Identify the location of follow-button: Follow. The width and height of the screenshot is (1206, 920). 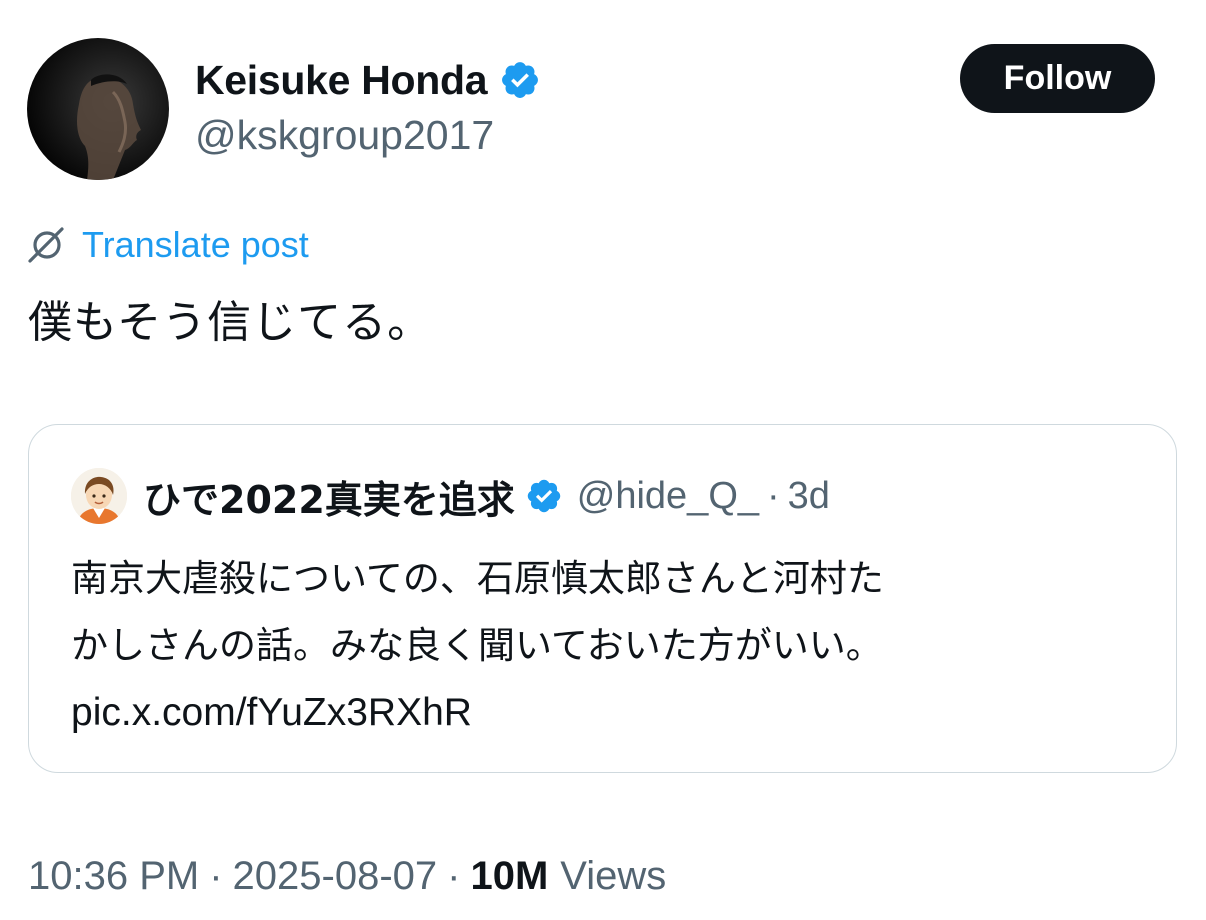
(1057, 78).